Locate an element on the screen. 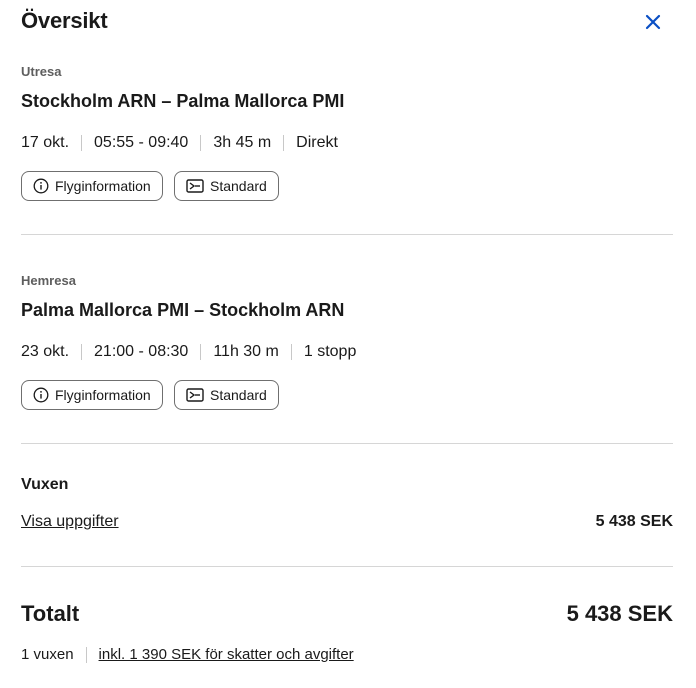  passenger-type: Vuxen is located at coordinates (45, 484).